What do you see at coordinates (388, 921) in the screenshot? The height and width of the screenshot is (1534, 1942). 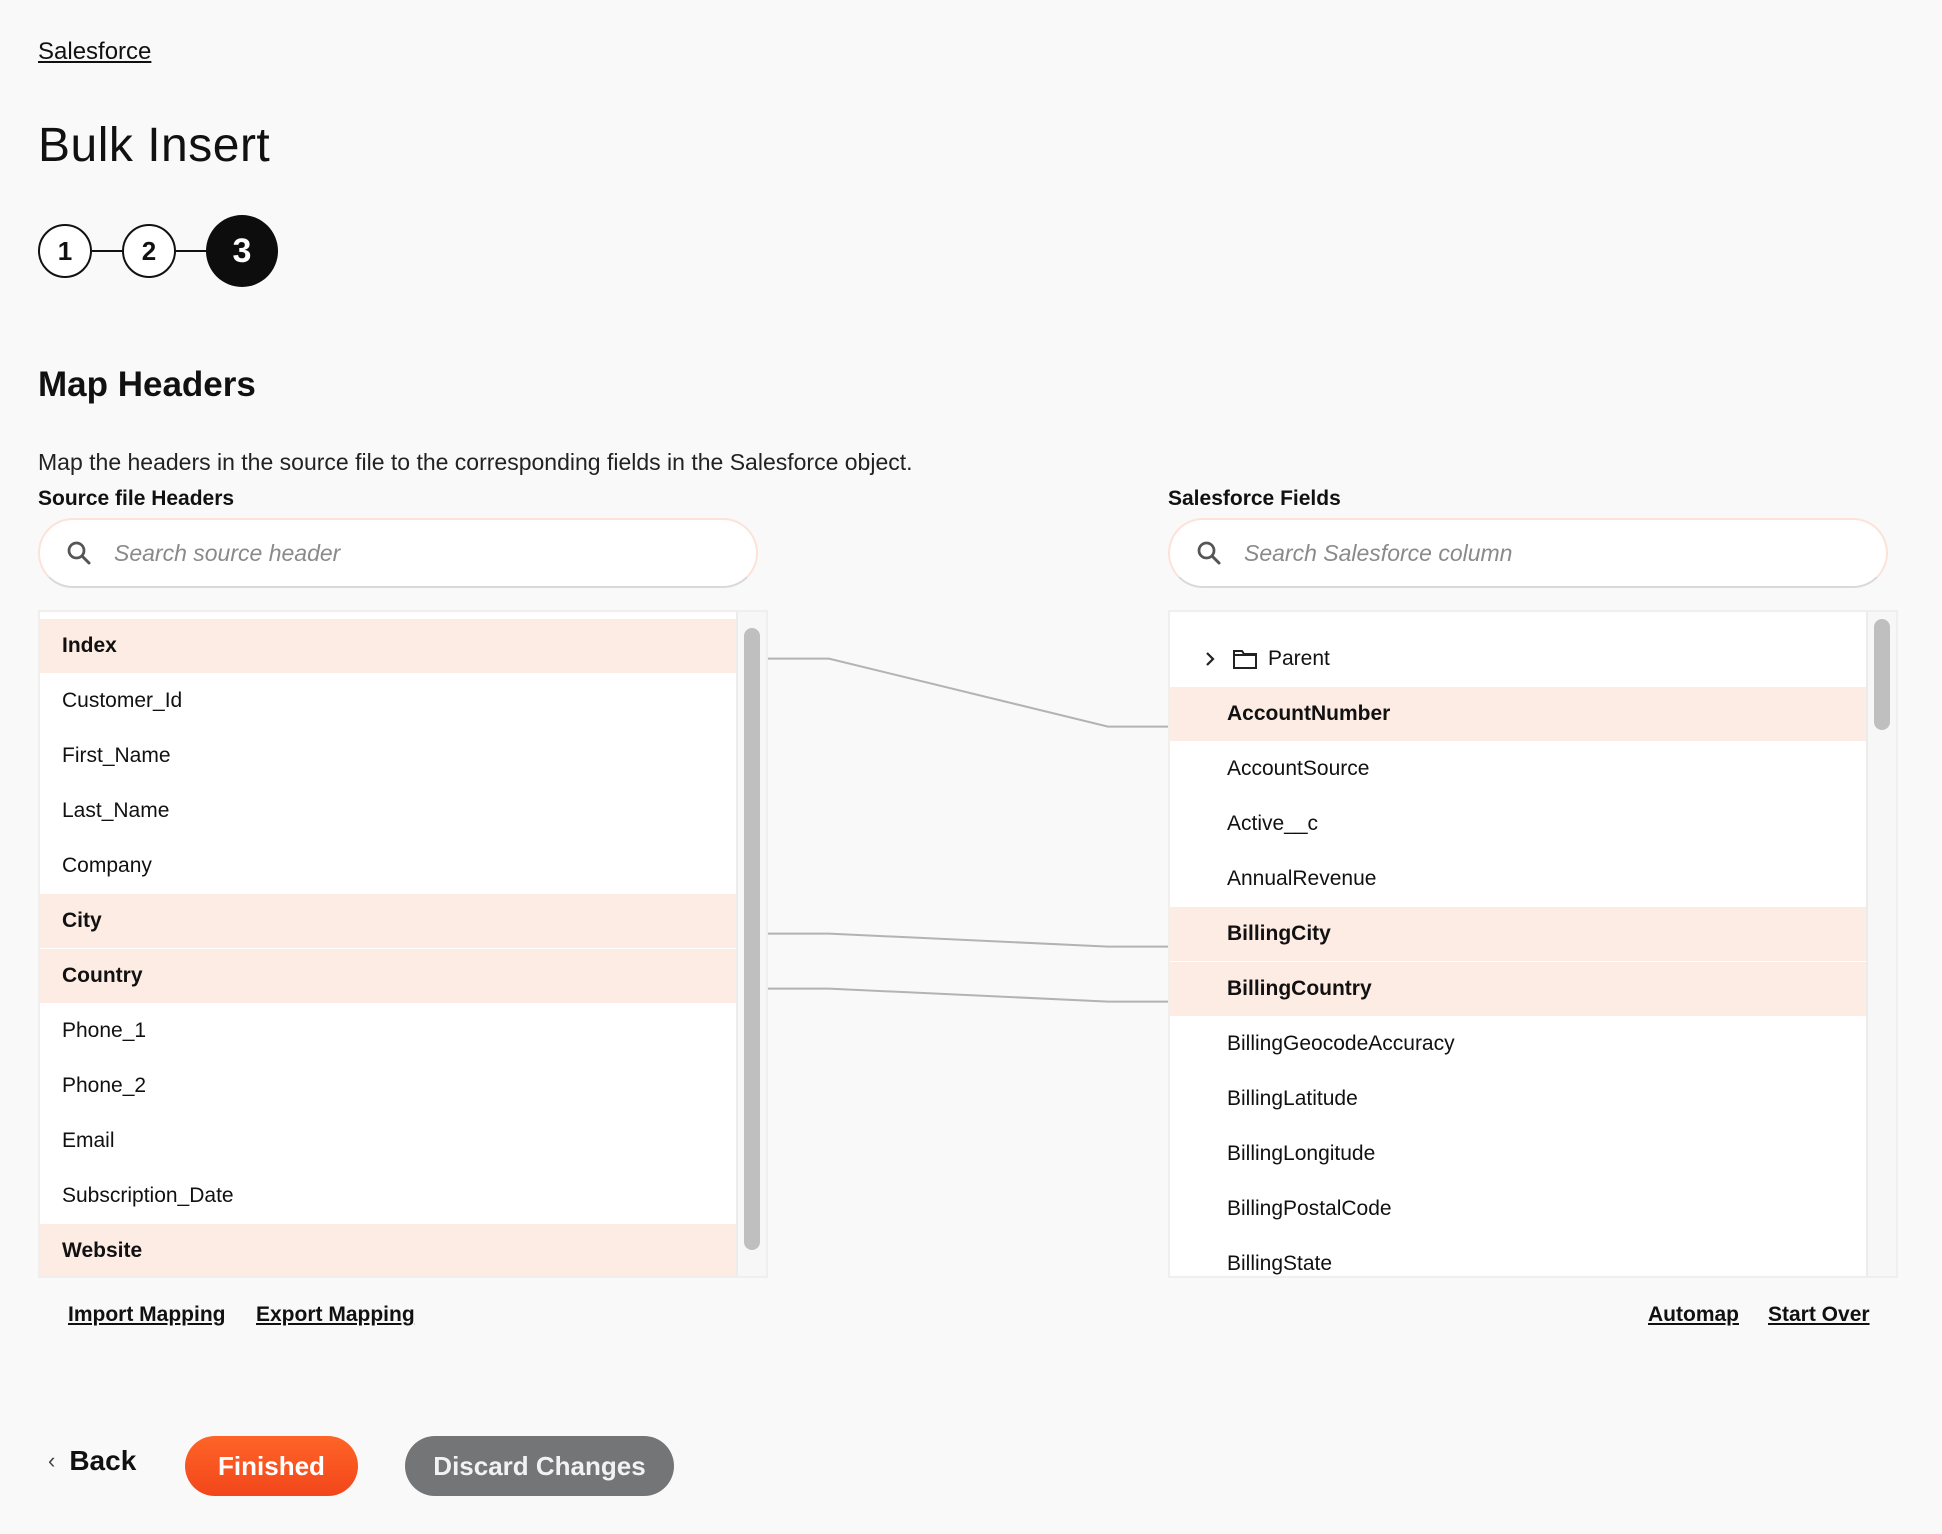 I see `source-header-row: City` at bounding box center [388, 921].